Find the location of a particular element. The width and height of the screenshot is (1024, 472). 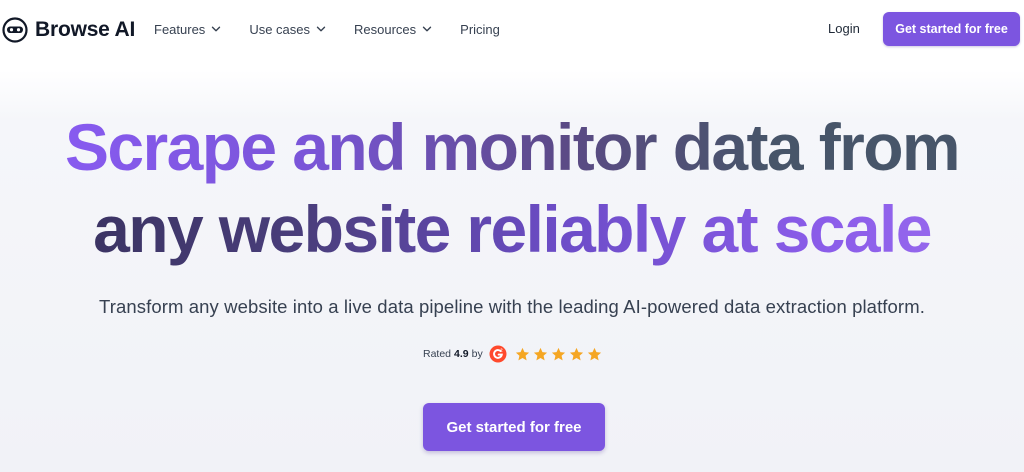

nav-item-label: Use cases is located at coordinates (280, 29).